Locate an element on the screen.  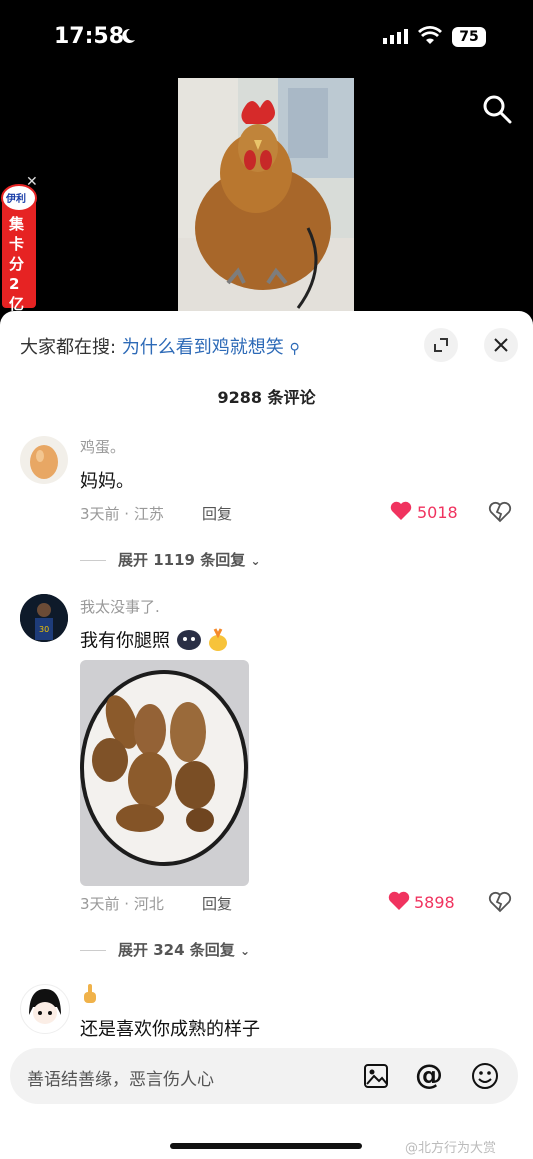
expand-icon is located at coordinates (441, 345).